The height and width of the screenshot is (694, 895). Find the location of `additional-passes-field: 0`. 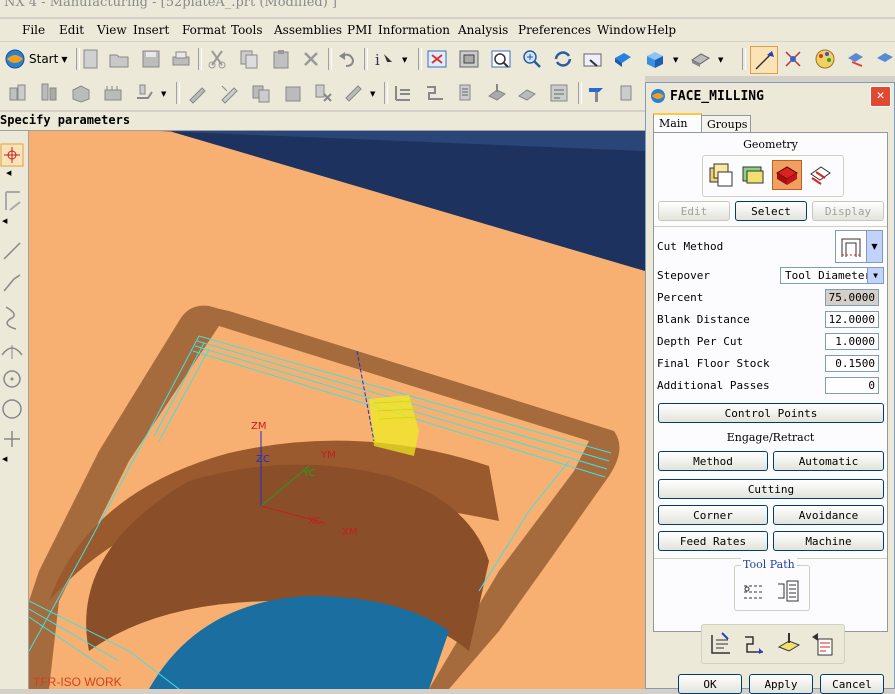

additional-passes-field: 0 is located at coordinates (852, 385).